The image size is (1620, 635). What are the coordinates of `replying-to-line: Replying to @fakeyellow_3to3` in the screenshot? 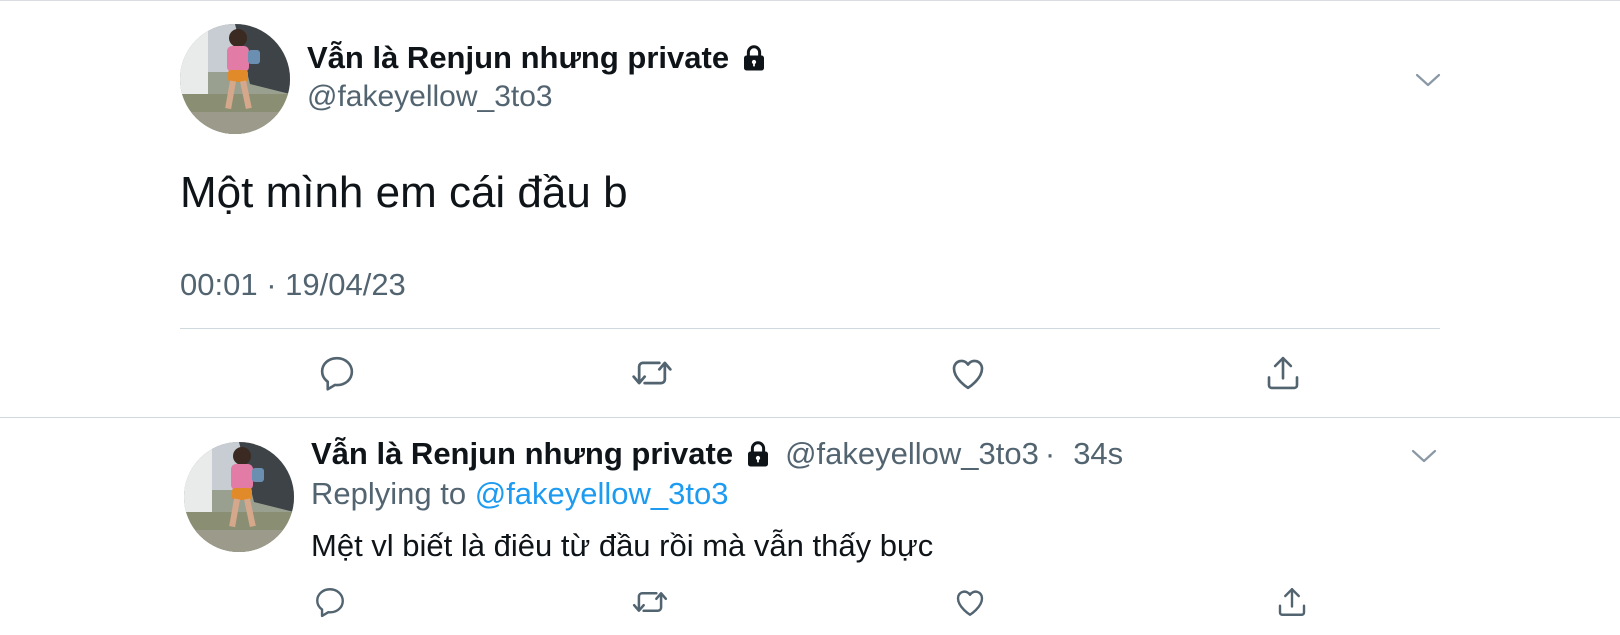 It's located at (520, 494).